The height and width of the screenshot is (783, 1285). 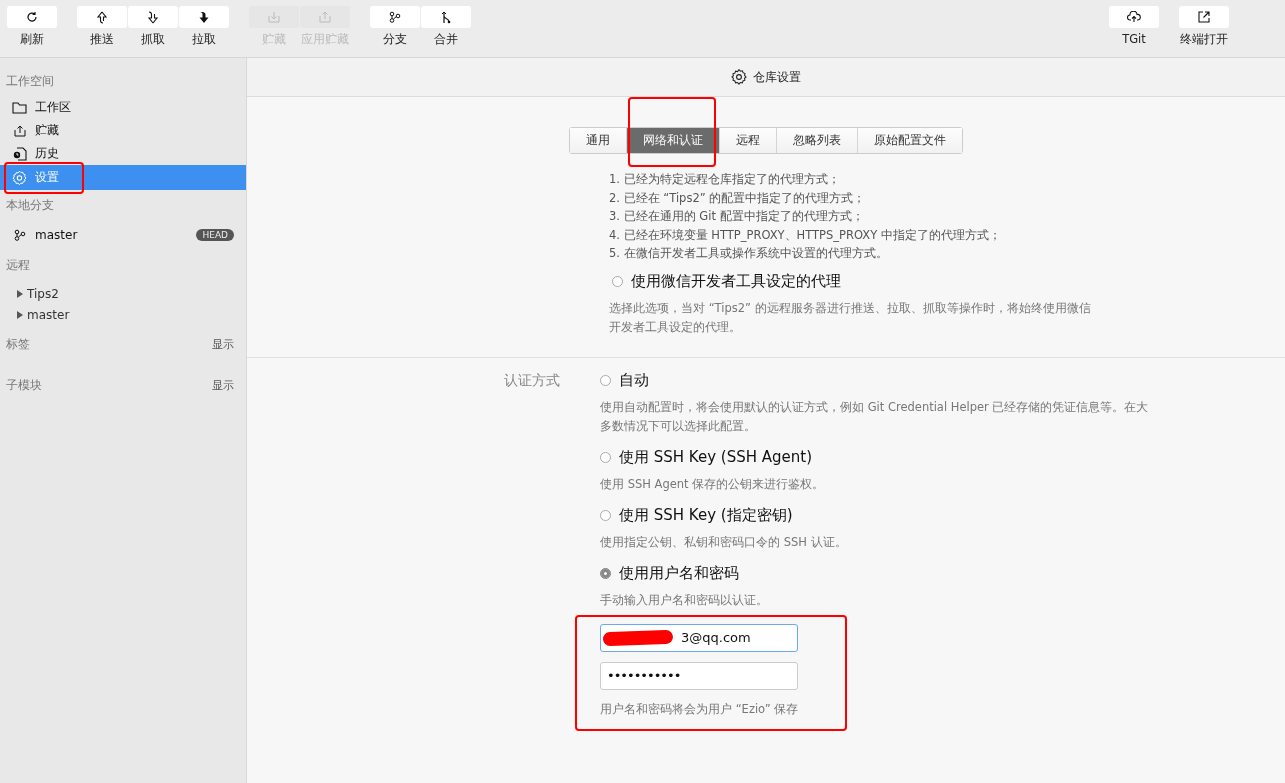 I want to click on option-description: 使用自动配置时，将会使用默认的认证方式，例如 Git Credential Helper 已经存储的凭证信息等。在大多数情况下可以选择此配置。, so click(x=875, y=416).